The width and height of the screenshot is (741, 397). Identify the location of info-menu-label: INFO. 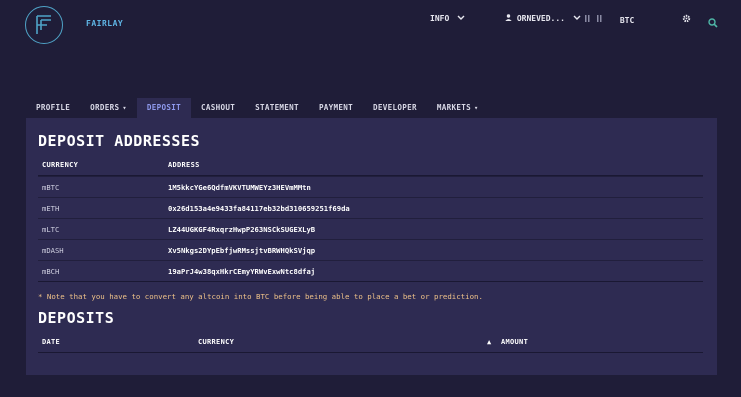
(440, 18).